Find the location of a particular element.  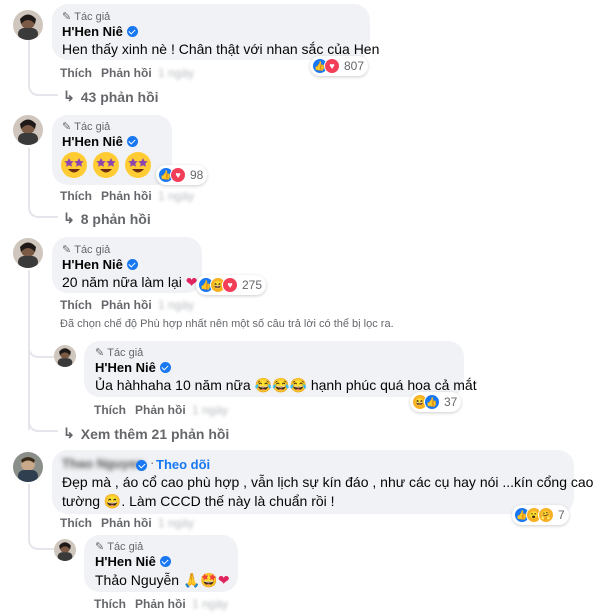

comment-text: 20 năm nữa làm lại ❤ is located at coordinates (130, 282).